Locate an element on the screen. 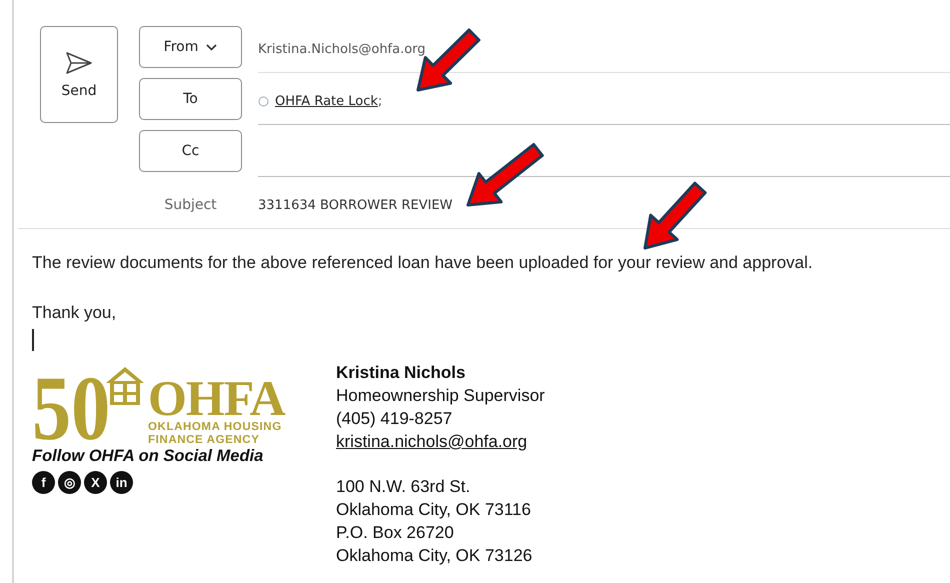 Image resolution: width=950 pixels, height=583 pixels. send-button: Send is located at coordinates (79, 74).